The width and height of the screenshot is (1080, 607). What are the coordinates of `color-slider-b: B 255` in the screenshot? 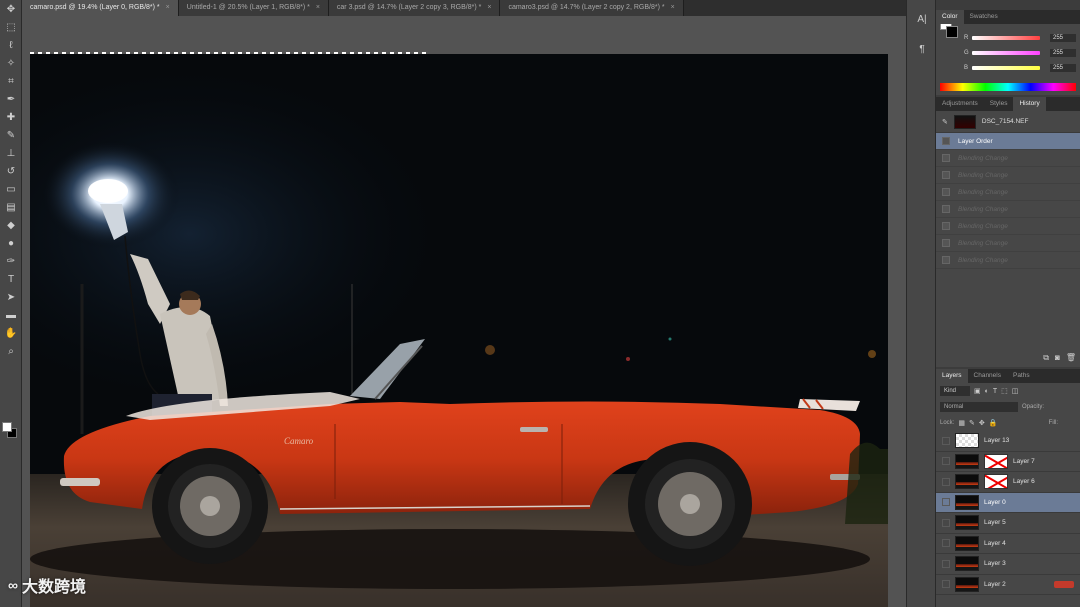 It's located at (1022, 68).